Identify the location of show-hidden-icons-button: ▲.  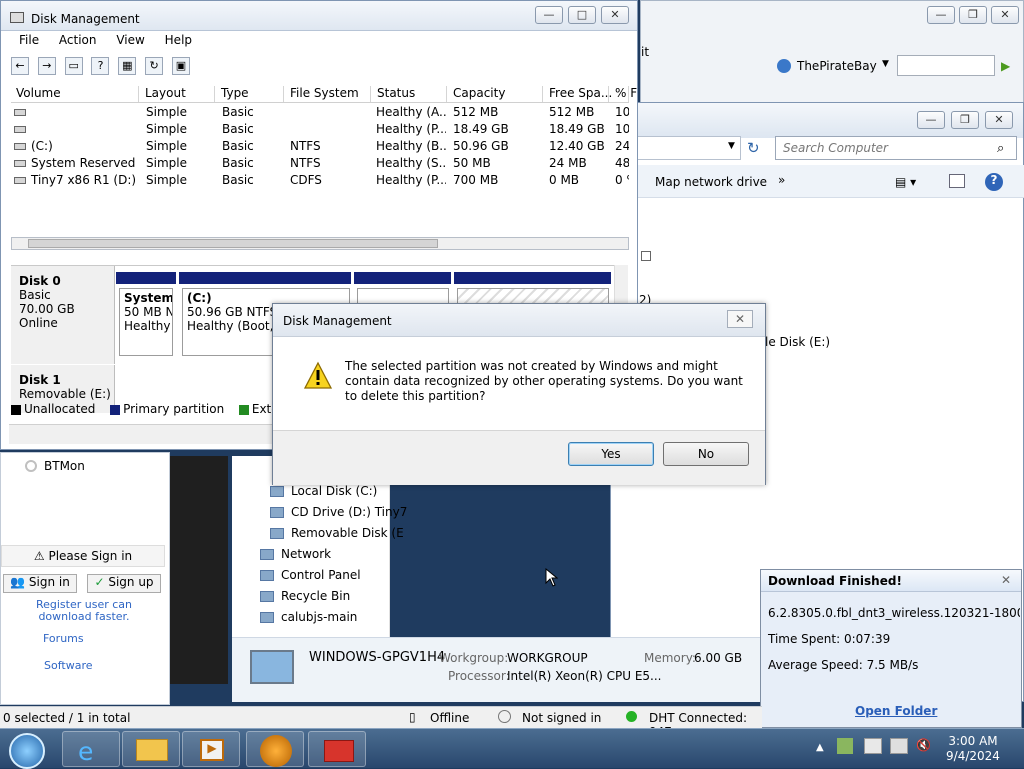
(820, 747).